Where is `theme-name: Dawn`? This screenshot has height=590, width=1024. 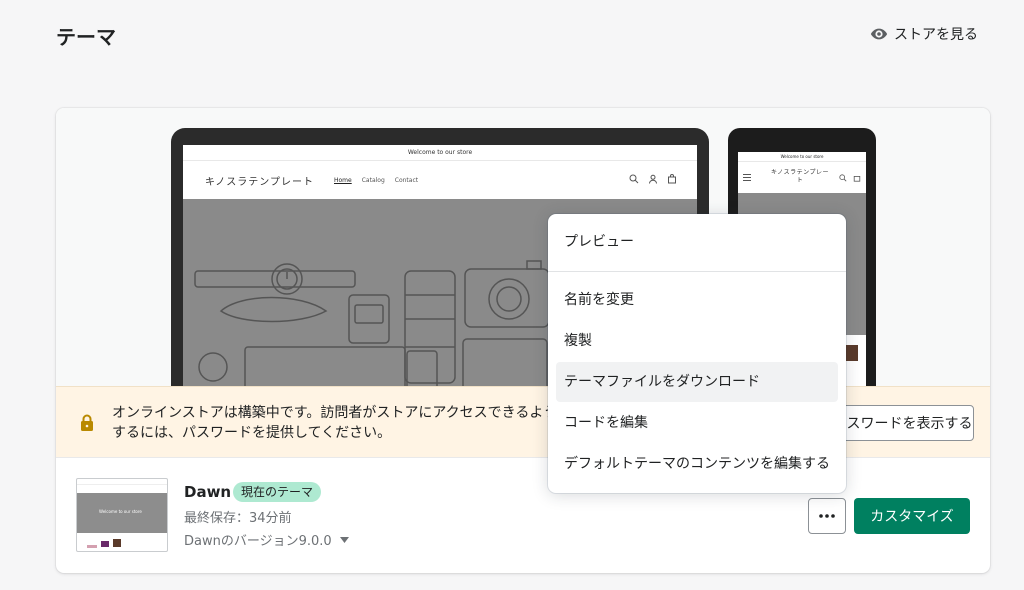 theme-name: Dawn is located at coordinates (208, 492).